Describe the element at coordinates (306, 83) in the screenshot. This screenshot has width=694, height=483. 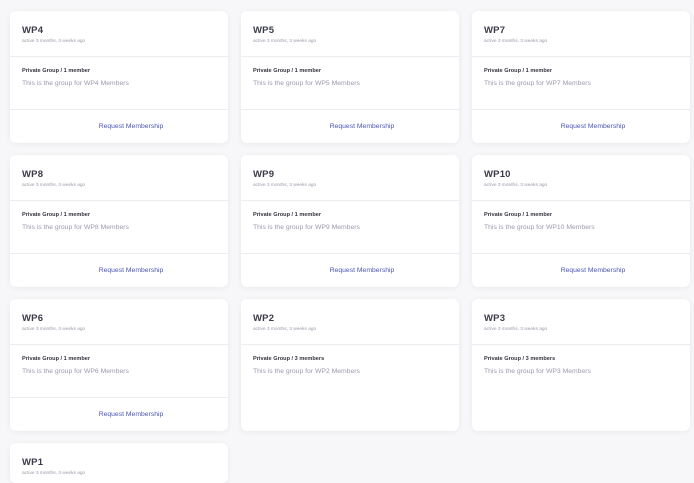
I see `group-description: This is the group for WP5 Members` at that location.